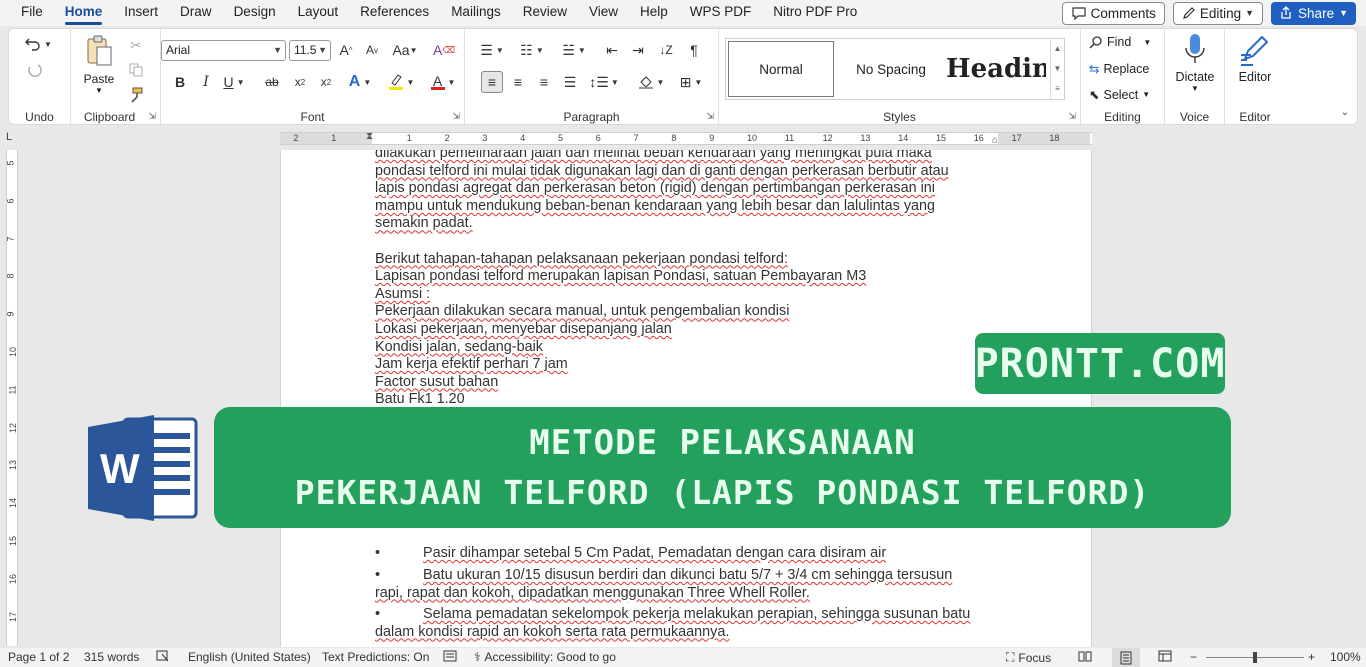  Describe the element at coordinates (996, 69) in the screenshot. I see `style-heading: Headin` at that location.